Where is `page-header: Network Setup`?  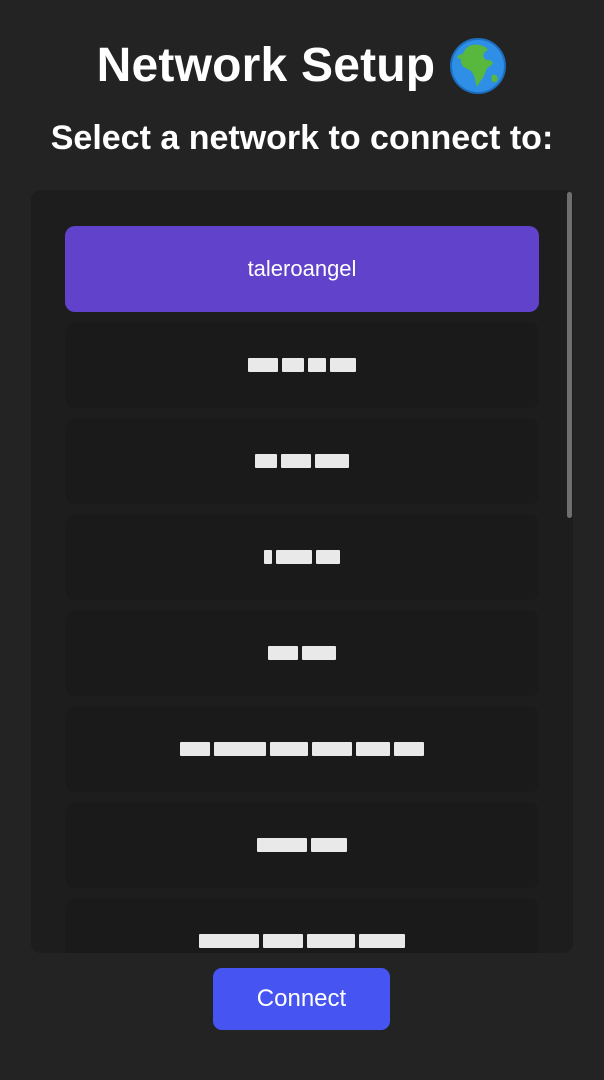
page-header: Network Setup is located at coordinates (302, 66).